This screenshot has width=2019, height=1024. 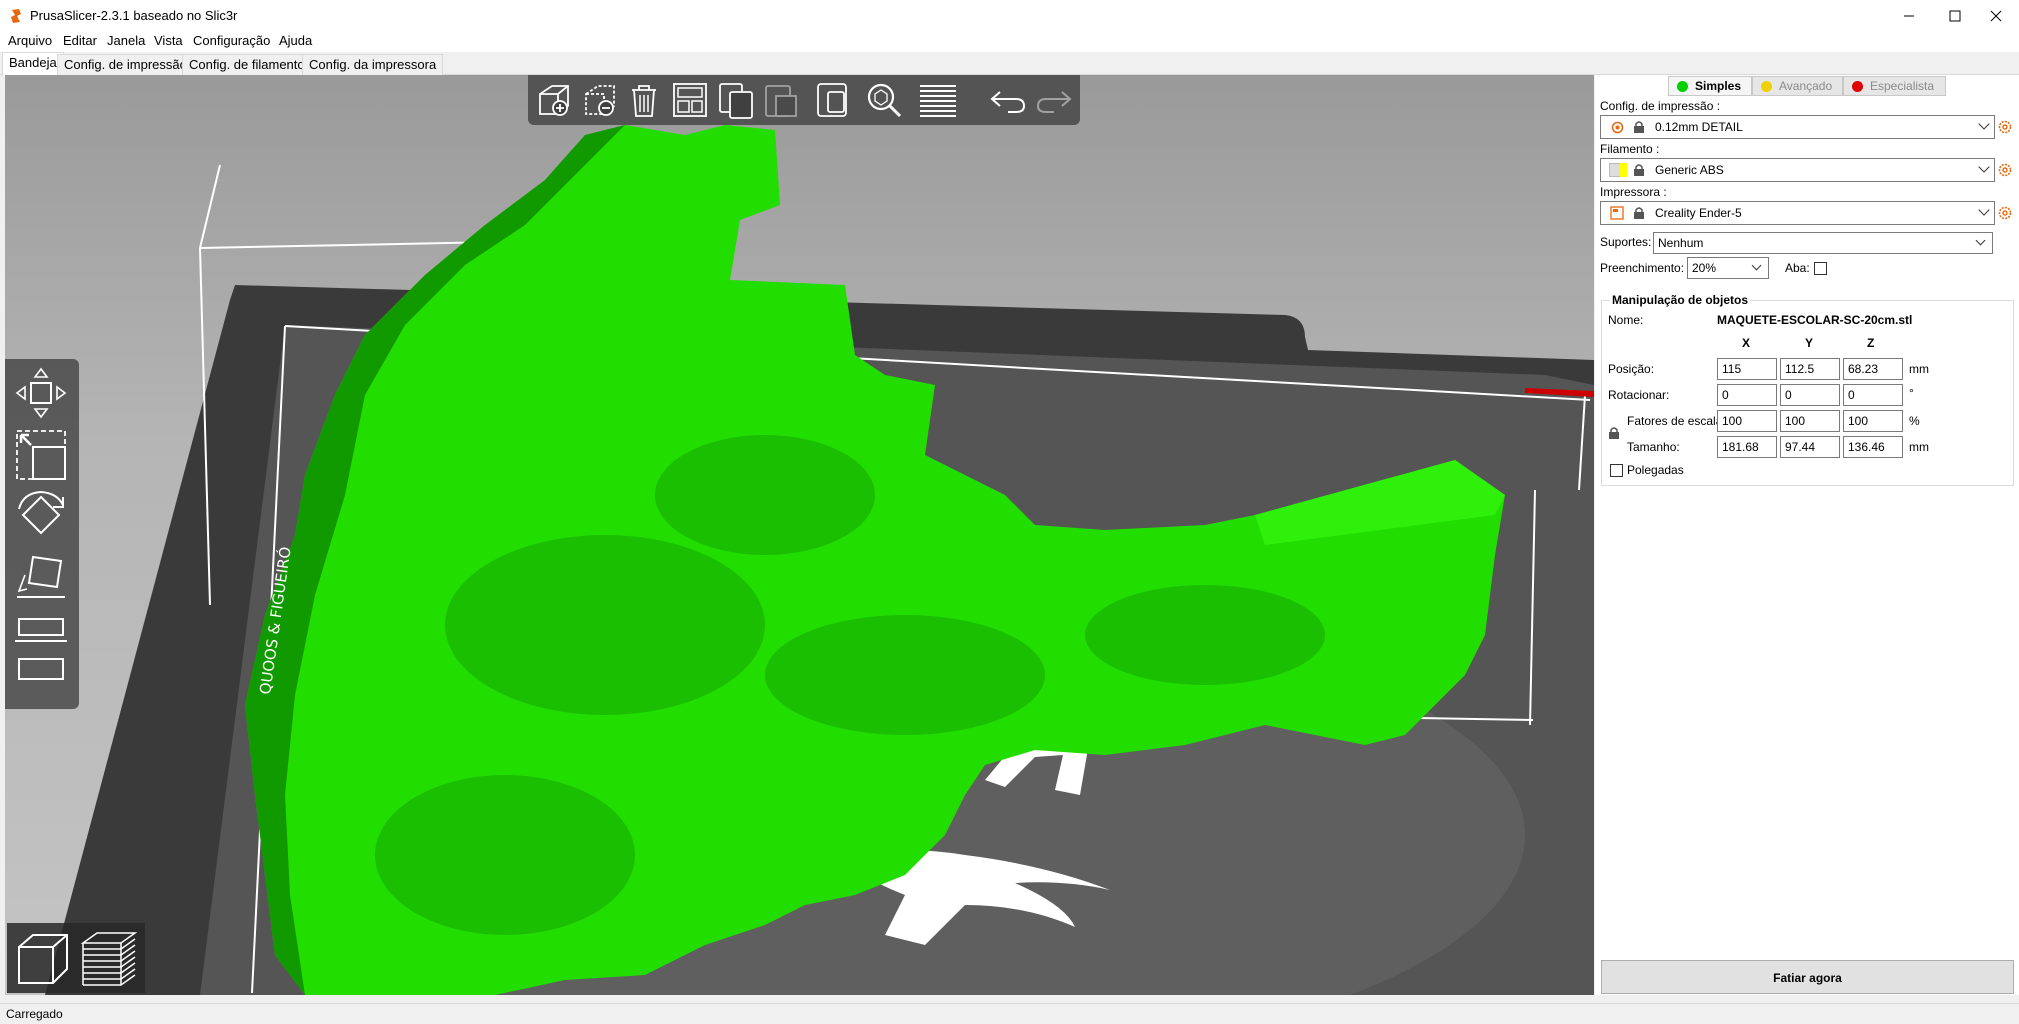 What do you see at coordinates (1617, 127) in the screenshot?
I see `preset-system-icon` at bounding box center [1617, 127].